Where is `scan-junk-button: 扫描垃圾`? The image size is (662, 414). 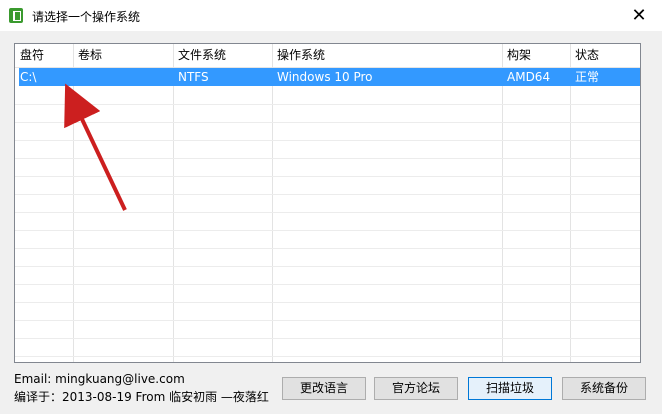 scan-junk-button: 扫描垃圾 is located at coordinates (510, 388).